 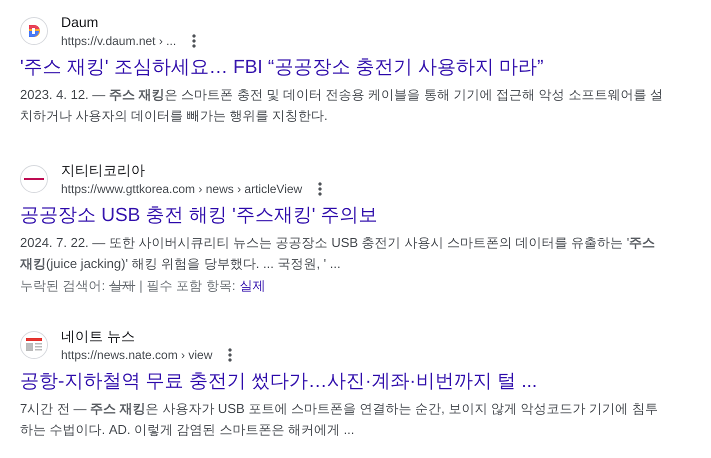 I want to click on site-logo-icon, so click(x=34, y=179).